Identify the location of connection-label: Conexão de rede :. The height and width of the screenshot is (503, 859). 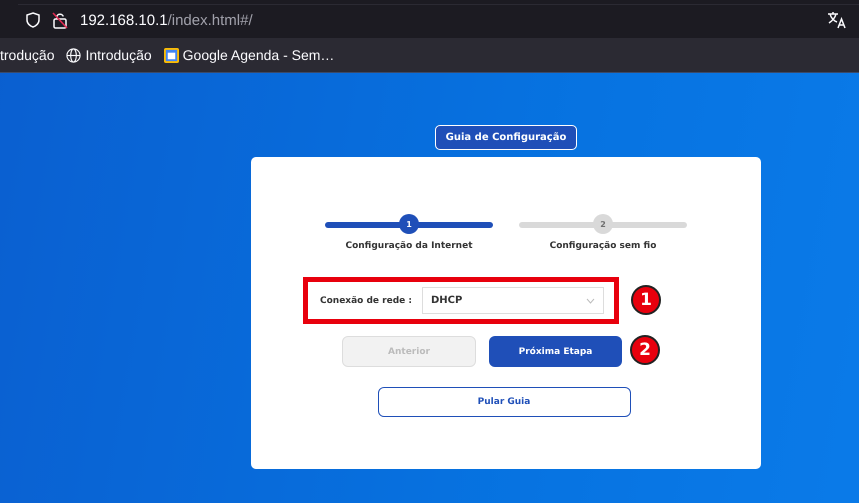
(366, 301).